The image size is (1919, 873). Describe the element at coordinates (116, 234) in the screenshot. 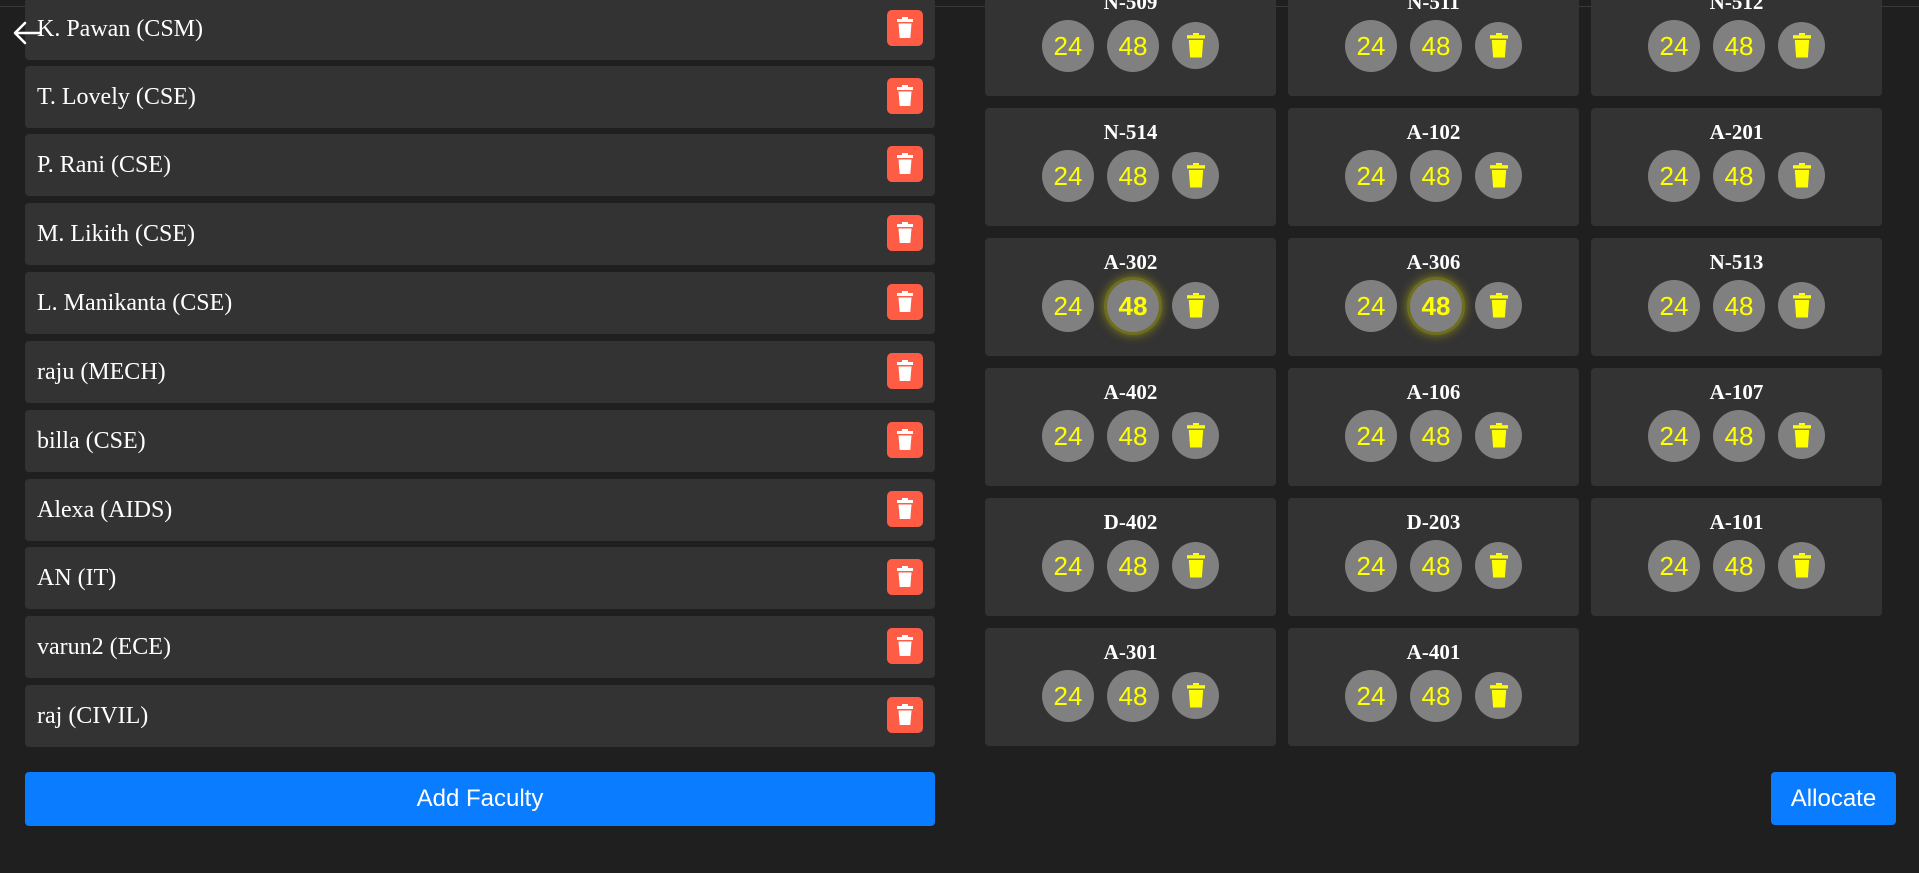

I see `faculty-name: M. Likith (CSE)` at that location.